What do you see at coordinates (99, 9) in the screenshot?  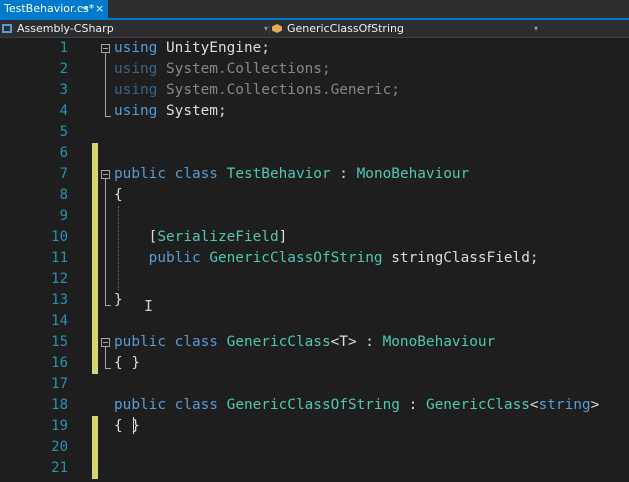 I see `close-icon: ×` at bounding box center [99, 9].